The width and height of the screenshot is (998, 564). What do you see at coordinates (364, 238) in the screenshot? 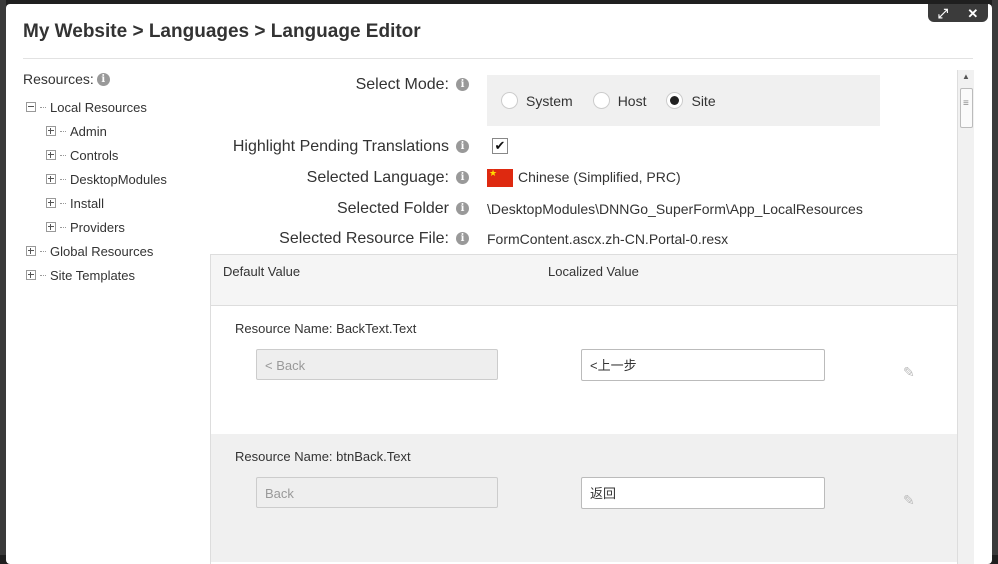
I see `resource-file-label-text: Selected Resource File:` at bounding box center [364, 238].